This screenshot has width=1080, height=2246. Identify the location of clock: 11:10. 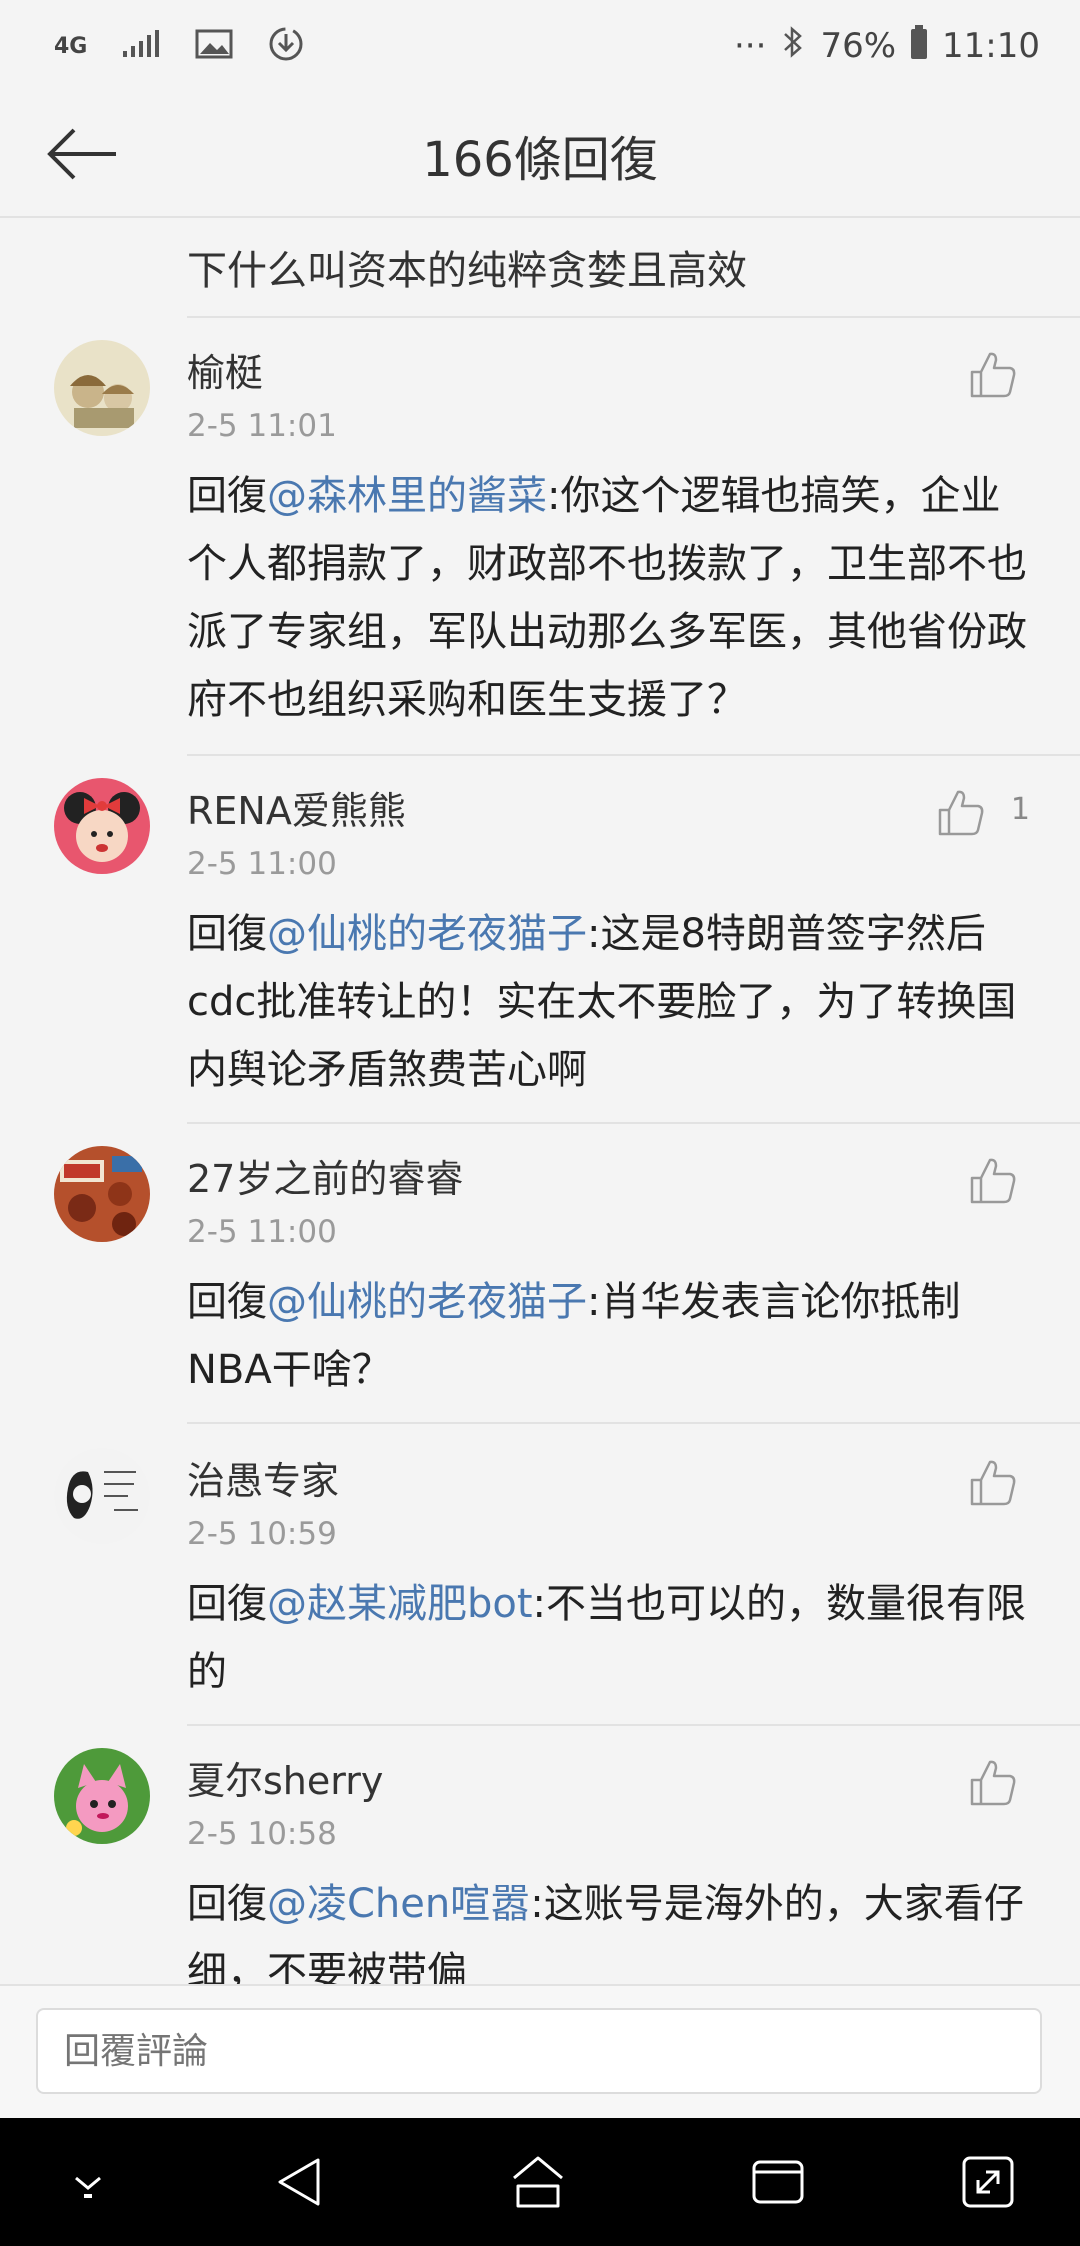
(991, 46).